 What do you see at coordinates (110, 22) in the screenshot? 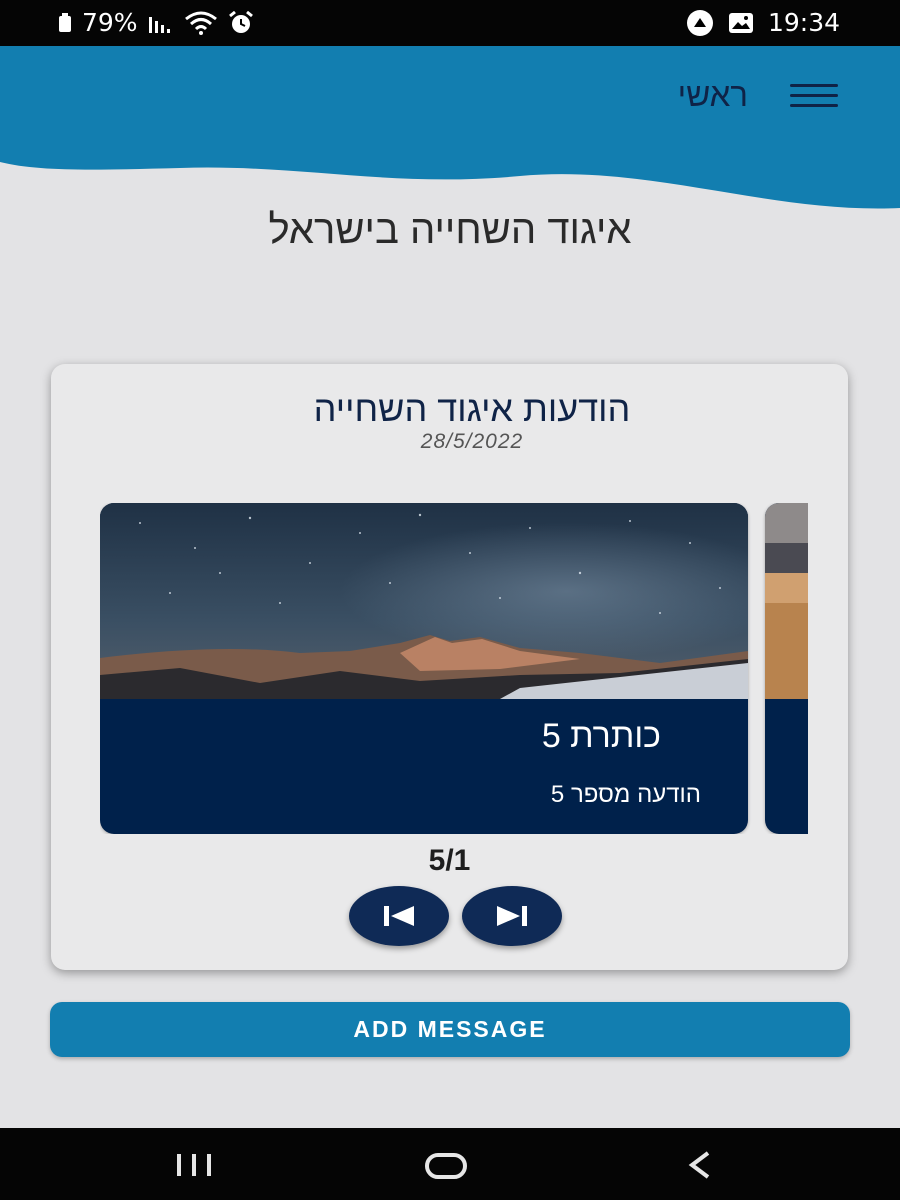
I see `battery-percent: 79%` at bounding box center [110, 22].